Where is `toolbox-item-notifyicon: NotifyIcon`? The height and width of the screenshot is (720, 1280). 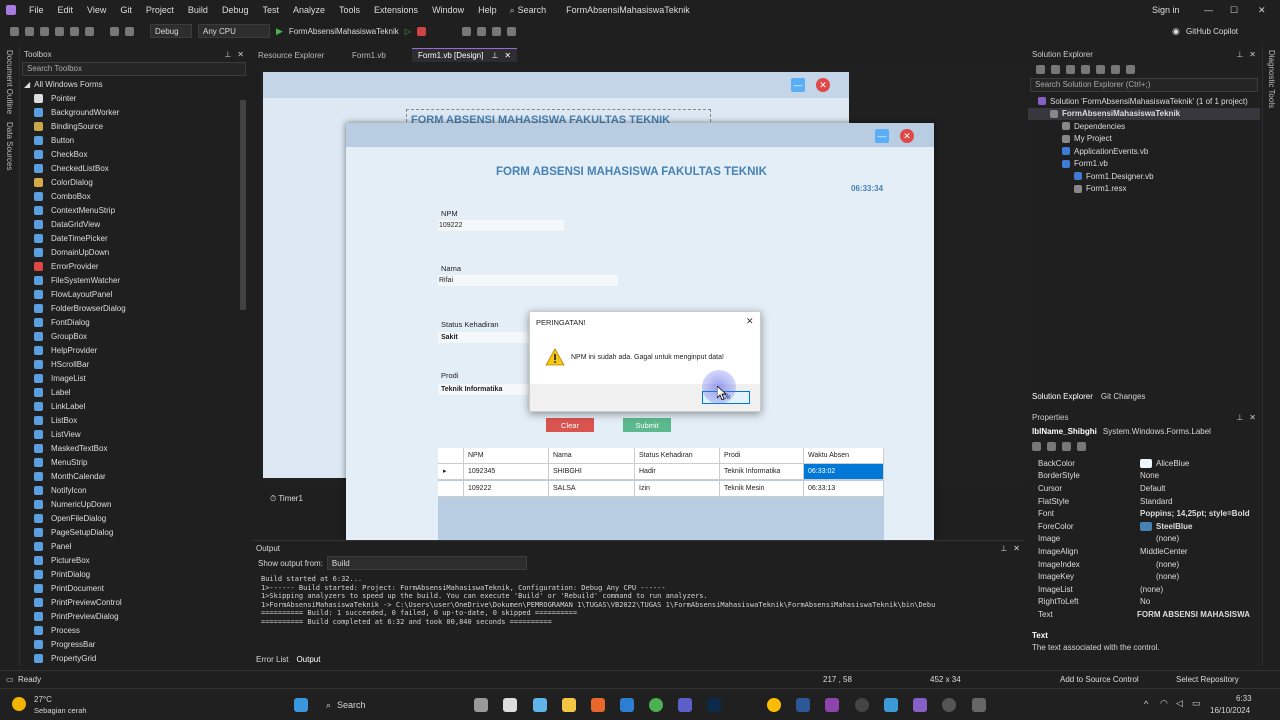
toolbox-item-notifyicon: NotifyIcon is located at coordinates (134, 490).